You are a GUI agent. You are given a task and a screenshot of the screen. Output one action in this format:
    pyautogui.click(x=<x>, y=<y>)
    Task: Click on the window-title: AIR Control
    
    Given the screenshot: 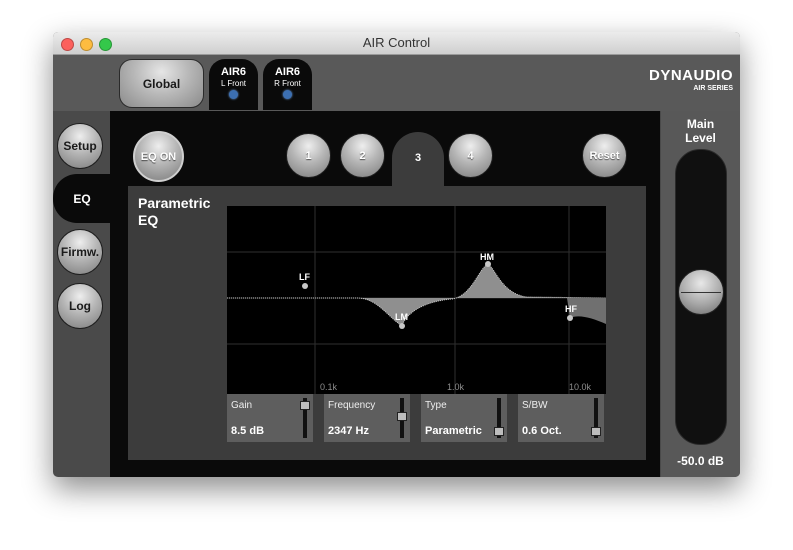 What is the action you would take?
    pyautogui.click(x=396, y=42)
    